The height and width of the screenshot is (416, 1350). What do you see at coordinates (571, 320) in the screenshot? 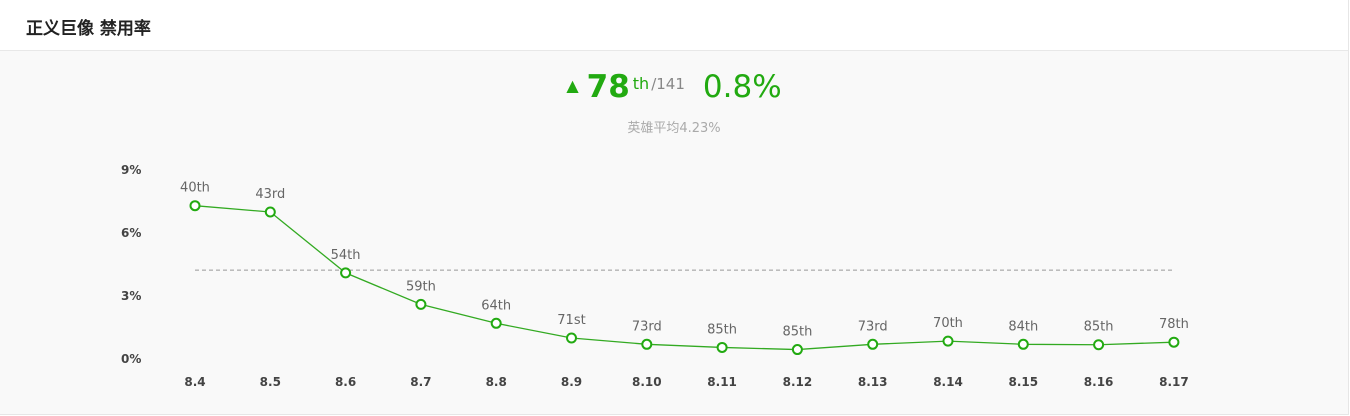
I see `rank-data-label: 71st` at bounding box center [571, 320].